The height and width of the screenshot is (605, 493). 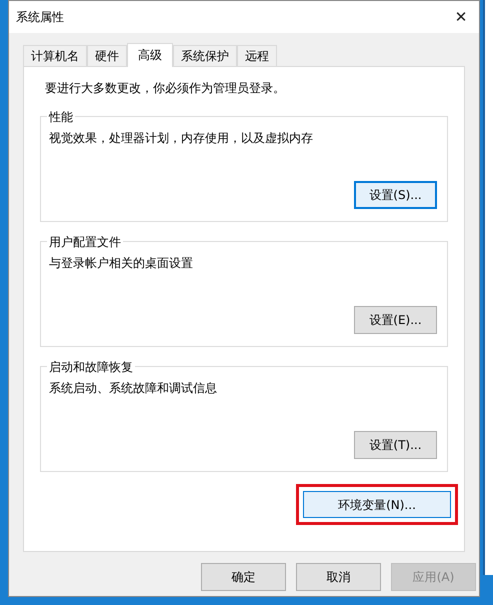 What do you see at coordinates (150, 55) in the screenshot?
I see `tab: 高级` at bounding box center [150, 55].